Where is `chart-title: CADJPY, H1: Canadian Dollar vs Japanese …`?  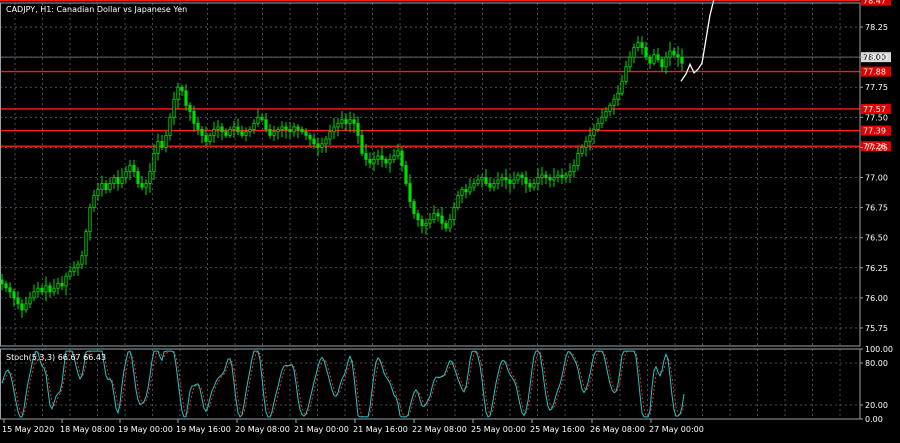
chart-title: CADJPY, H1: Canadian Dollar vs Japanese … is located at coordinates (96, 9).